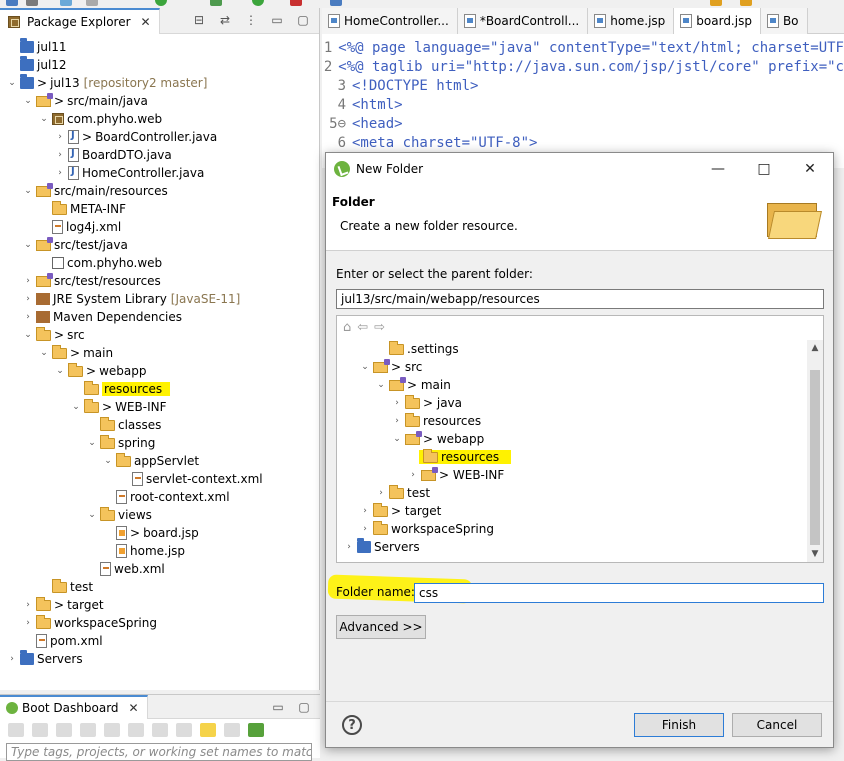 This screenshot has width=844, height=761. What do you see at coordinates (426, 529) in the screenshot?
I see `folder-tree-item: › workspaceSpring` at bounding box center [426, 529].